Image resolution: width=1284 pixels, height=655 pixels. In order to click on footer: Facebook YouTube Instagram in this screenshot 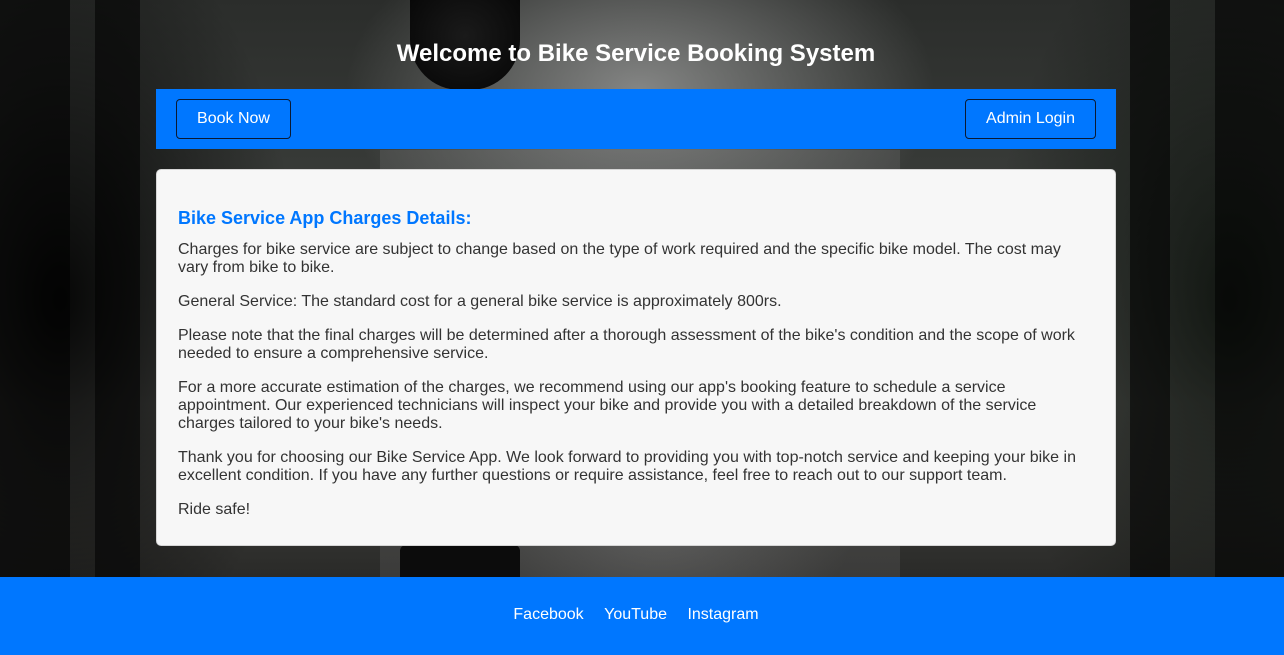, I will do `click(642, 616)`.